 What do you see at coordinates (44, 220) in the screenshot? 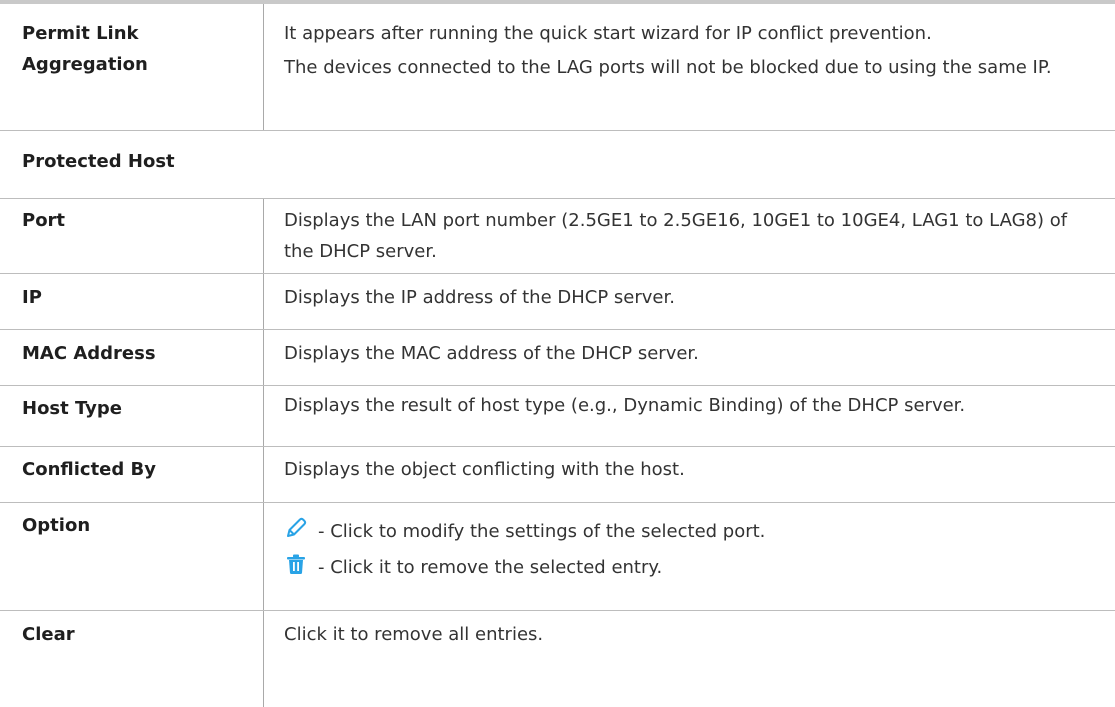
I see `param-name: Port` at bounding box center [44, 220].